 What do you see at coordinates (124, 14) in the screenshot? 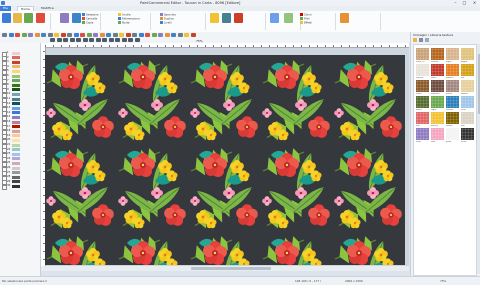
I see `ribbon-small-button: Incolla` at bounding box center [124, 14].